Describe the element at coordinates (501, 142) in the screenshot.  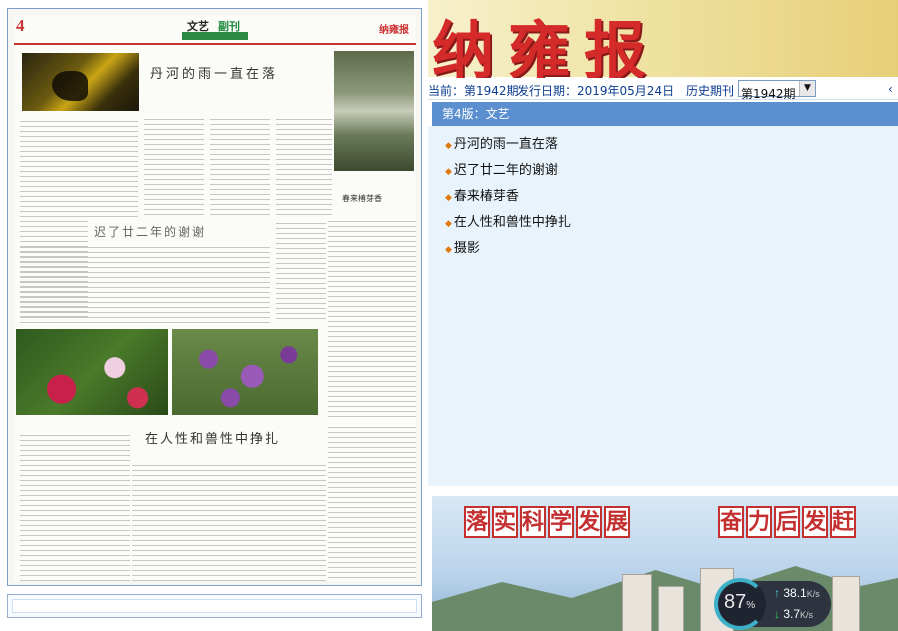
I see `article-link: ◆ 丹河的雨一直在落` at that location.